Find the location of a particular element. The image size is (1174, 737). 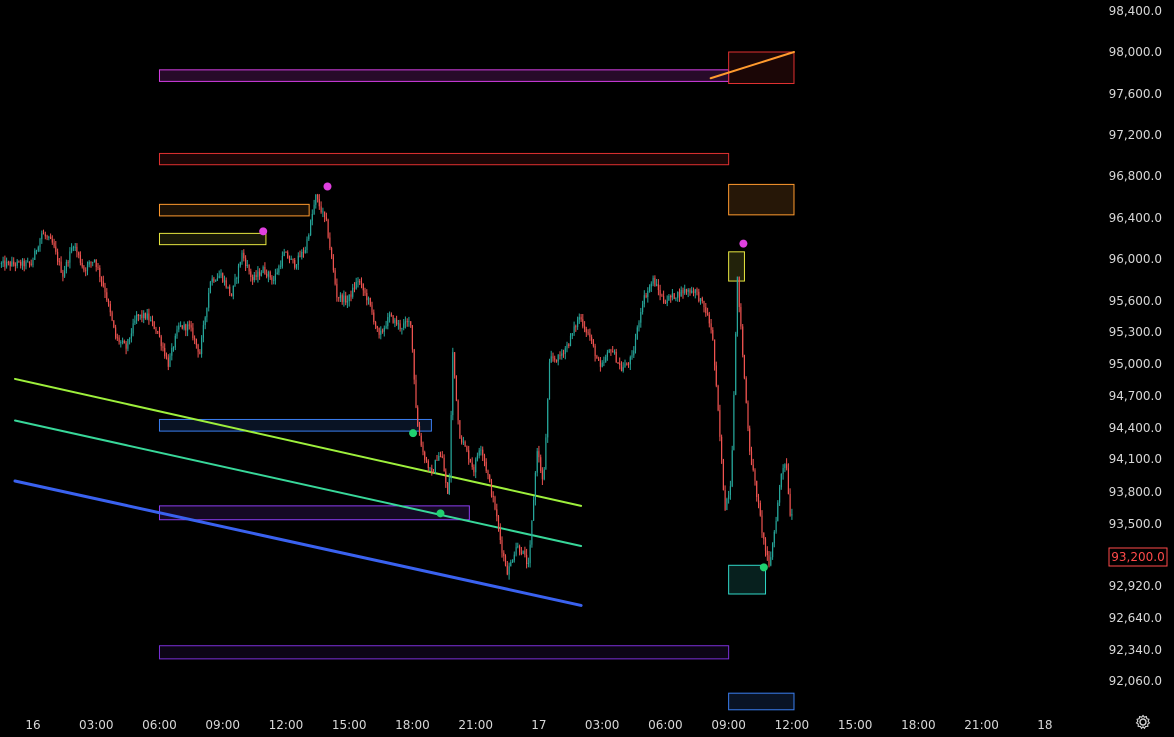

x-axis-tick-label: 16 is located at coordinates (32, 725).